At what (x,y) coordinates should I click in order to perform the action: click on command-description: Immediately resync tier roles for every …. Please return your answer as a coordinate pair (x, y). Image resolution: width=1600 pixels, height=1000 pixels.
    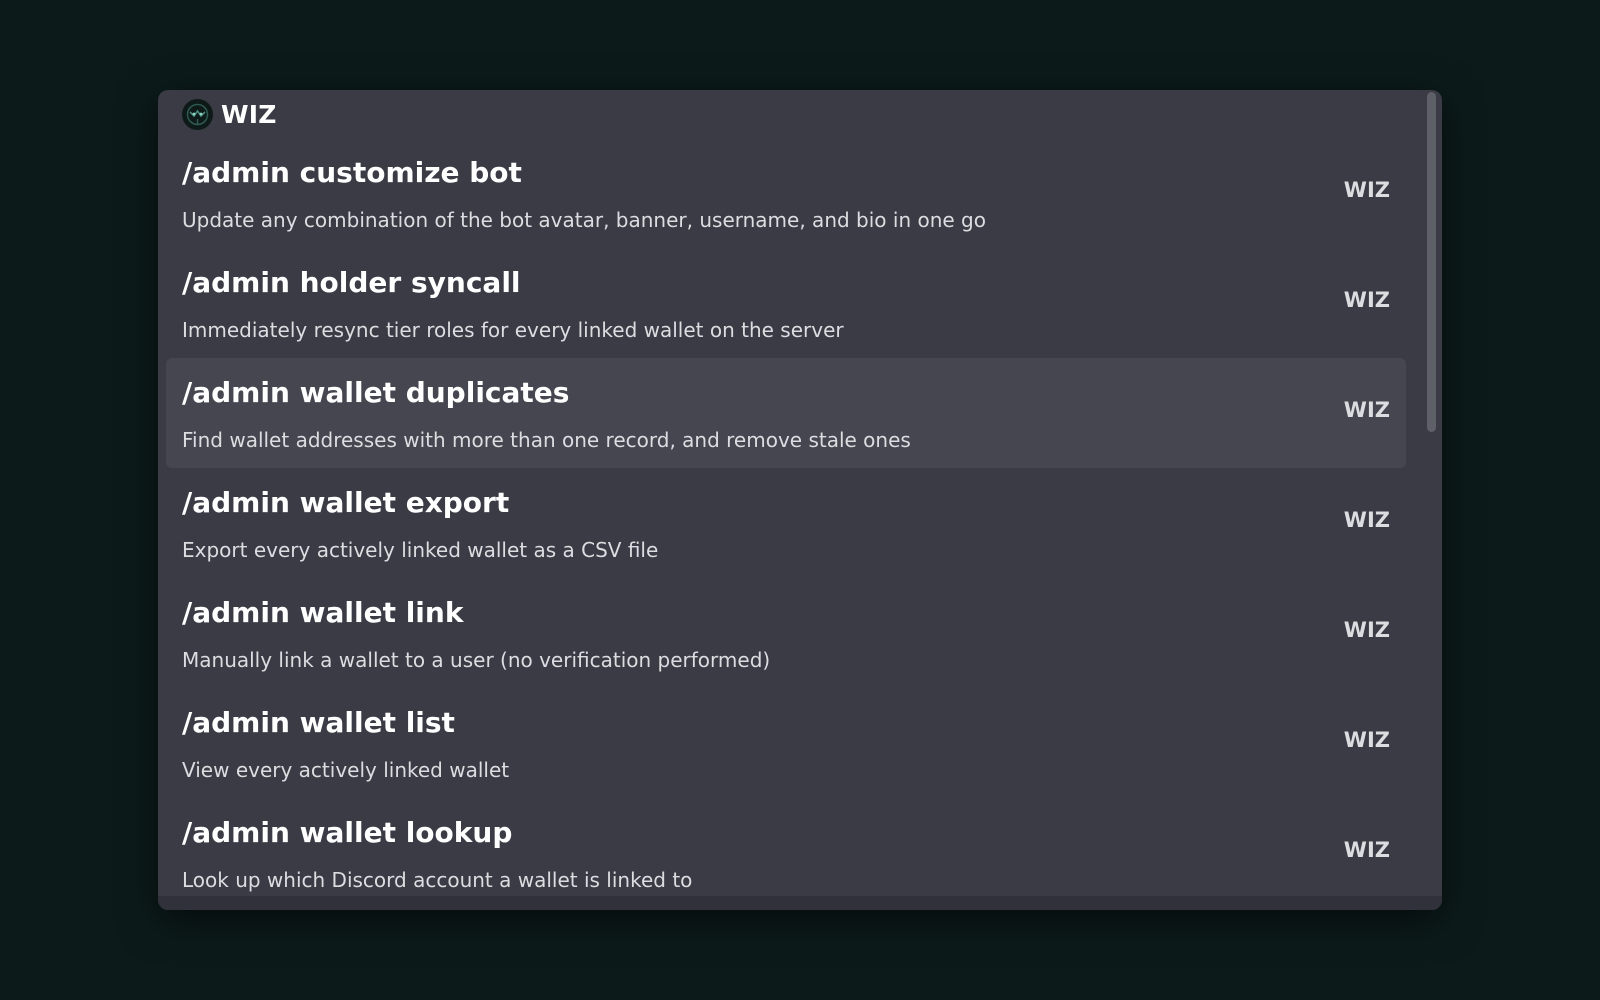
    Looking at the image, I should click on (513, 330).